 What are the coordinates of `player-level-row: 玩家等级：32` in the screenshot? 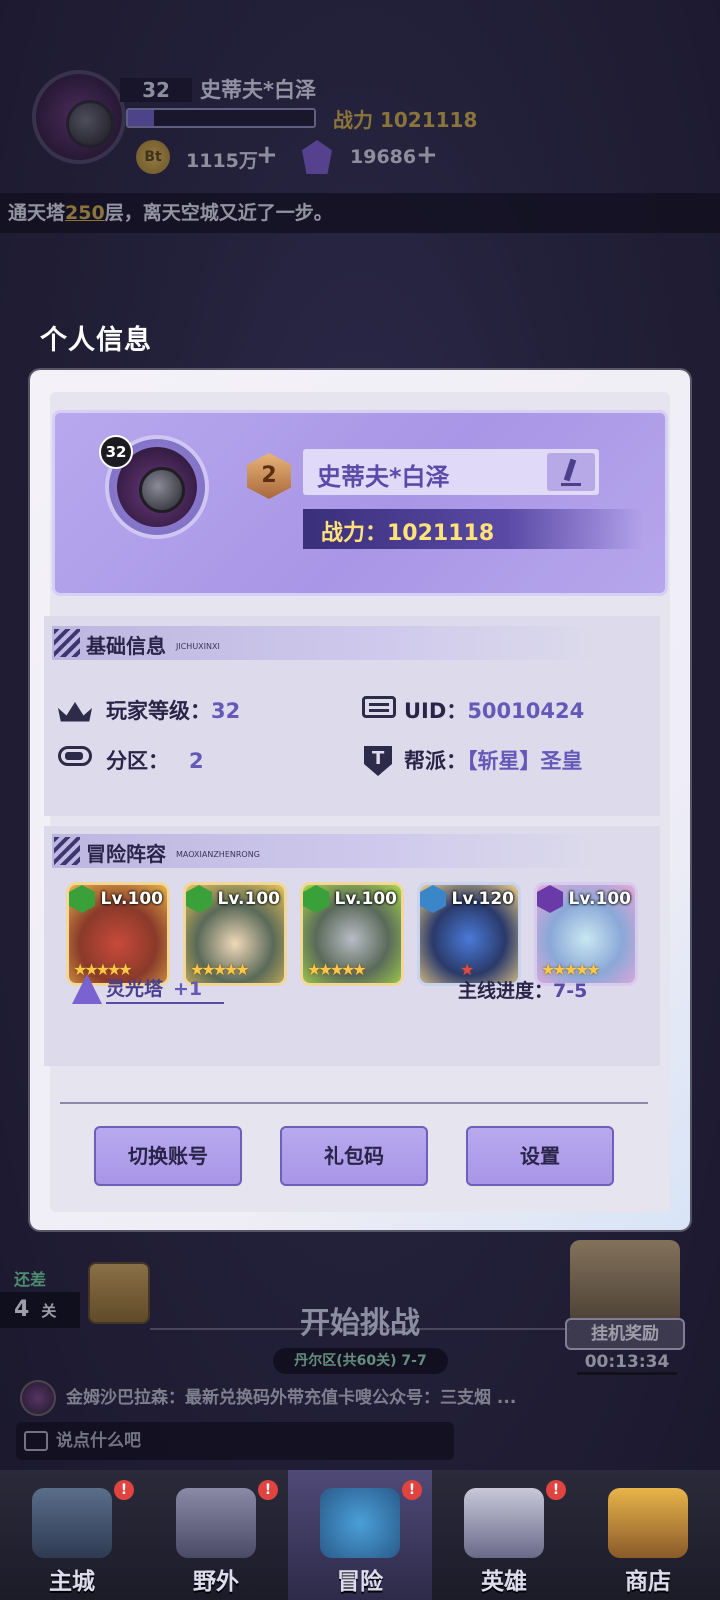 It's located at (173, 711).